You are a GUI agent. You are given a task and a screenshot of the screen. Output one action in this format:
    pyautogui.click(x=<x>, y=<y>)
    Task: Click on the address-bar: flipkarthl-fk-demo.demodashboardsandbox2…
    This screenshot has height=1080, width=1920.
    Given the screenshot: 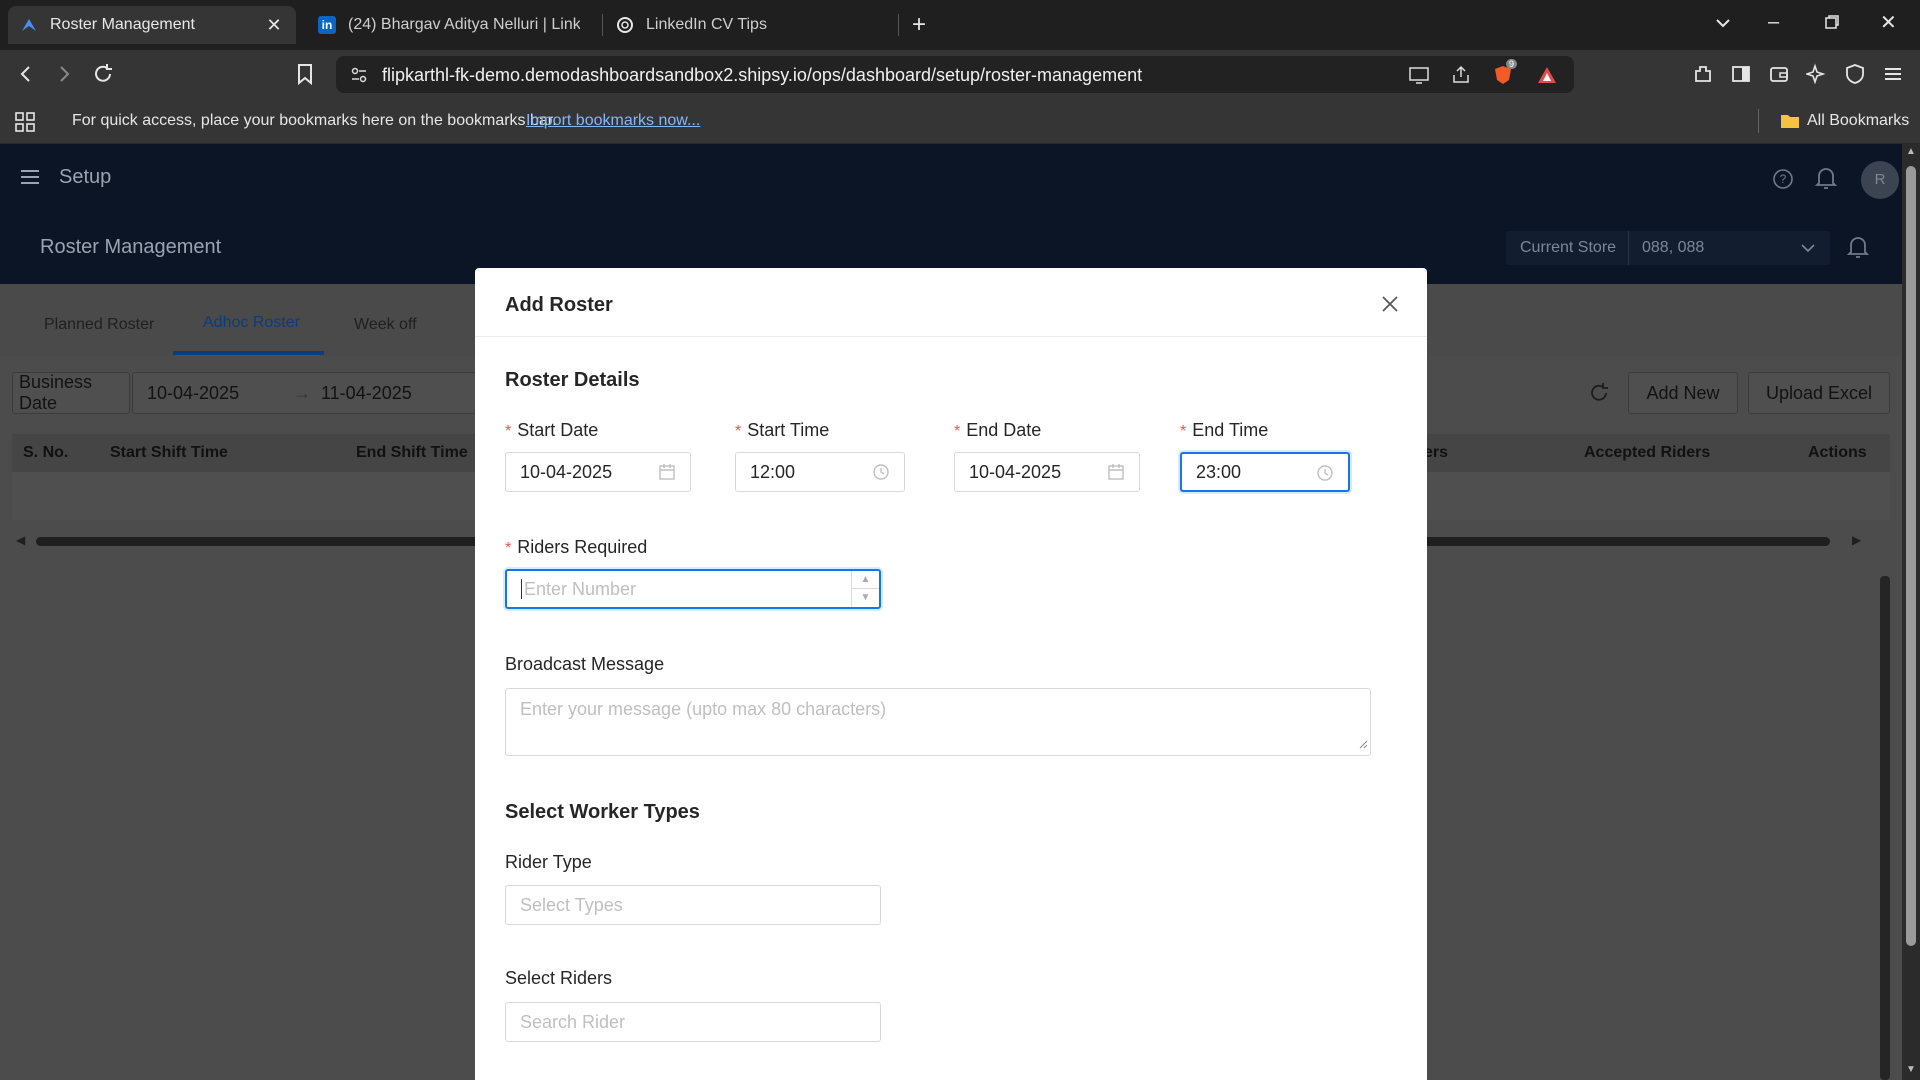 What is the action you would take?
    pyautogui.click(x=955, y=74)
    